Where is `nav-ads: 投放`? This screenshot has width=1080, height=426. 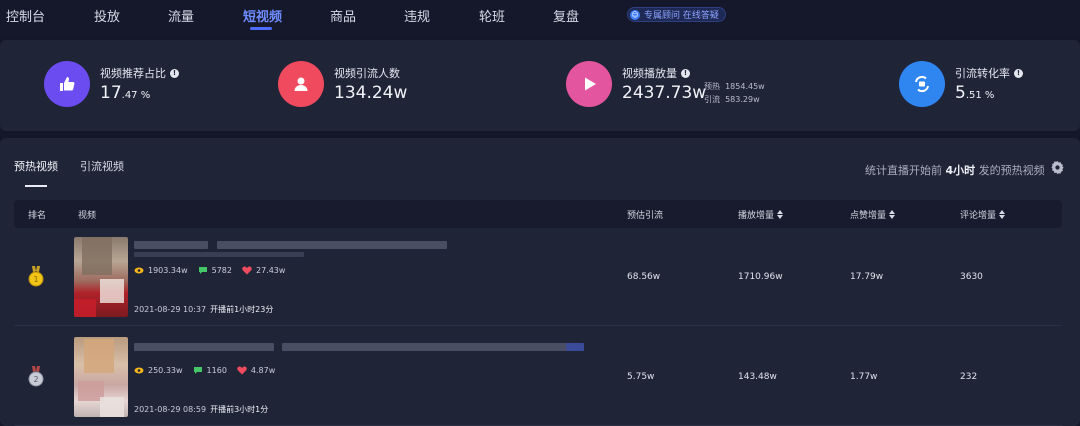 nav-ads: 投放 is located at coordinates (107, 15).